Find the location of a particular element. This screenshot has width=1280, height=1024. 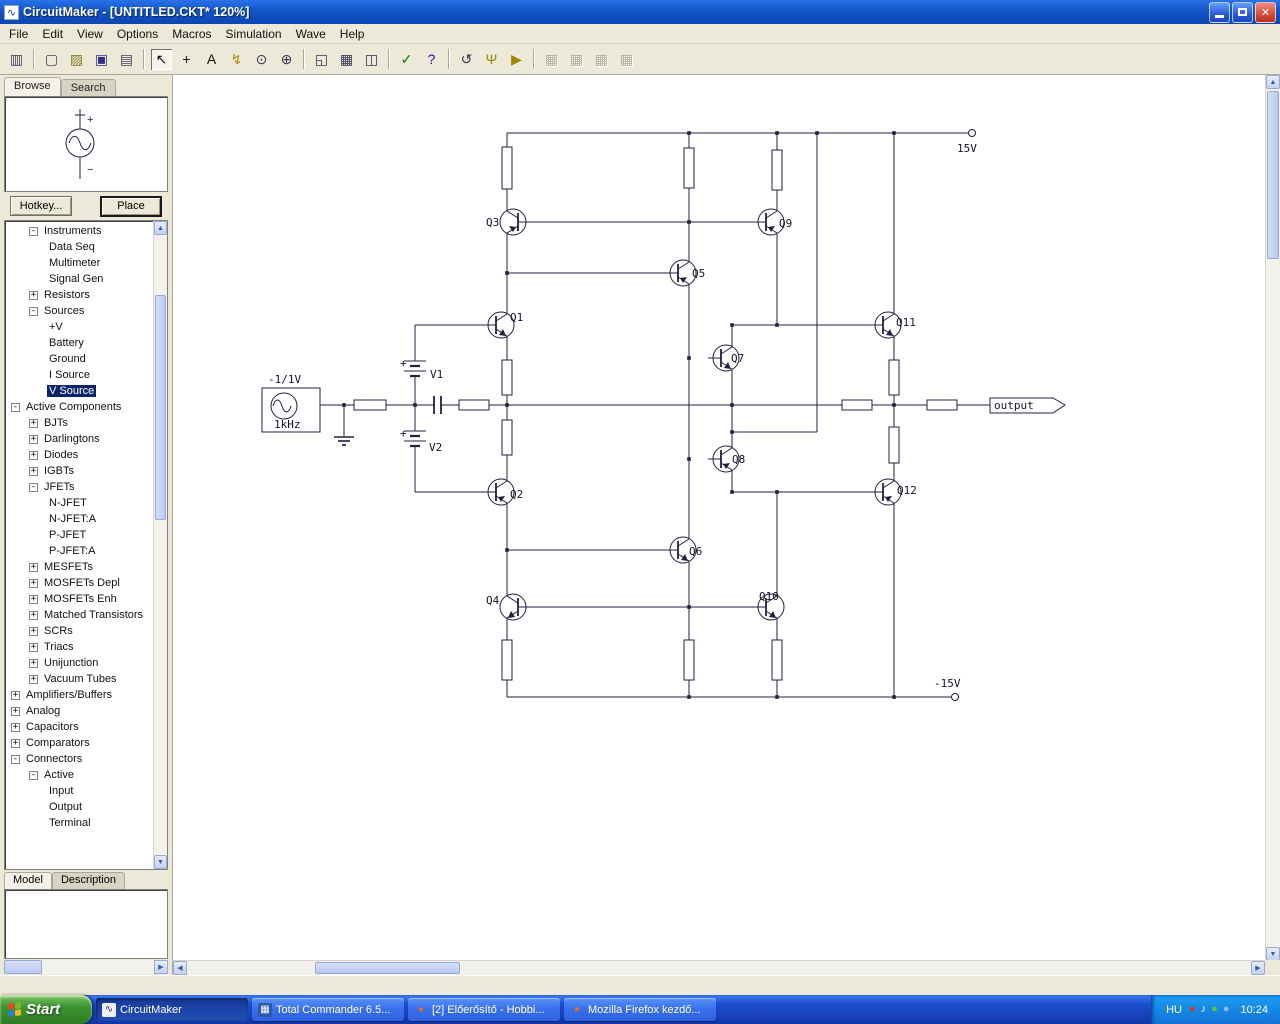

tree-item-label: N-JFET:A is located at coordinates (72, 519).